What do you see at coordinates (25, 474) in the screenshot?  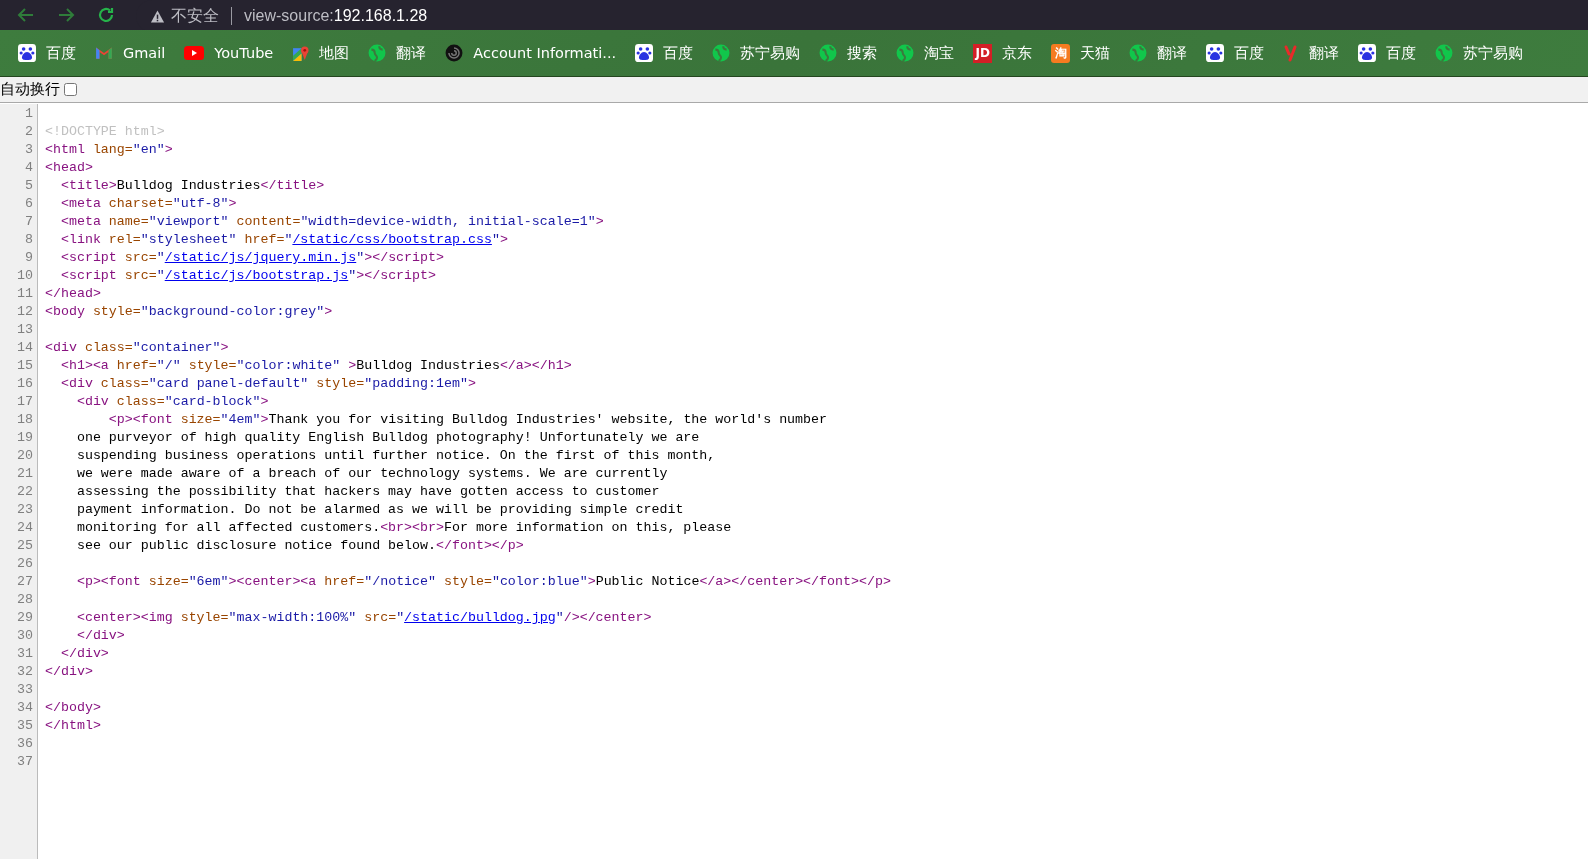 I see `line-number: 21` at bounding box center [25, 474].